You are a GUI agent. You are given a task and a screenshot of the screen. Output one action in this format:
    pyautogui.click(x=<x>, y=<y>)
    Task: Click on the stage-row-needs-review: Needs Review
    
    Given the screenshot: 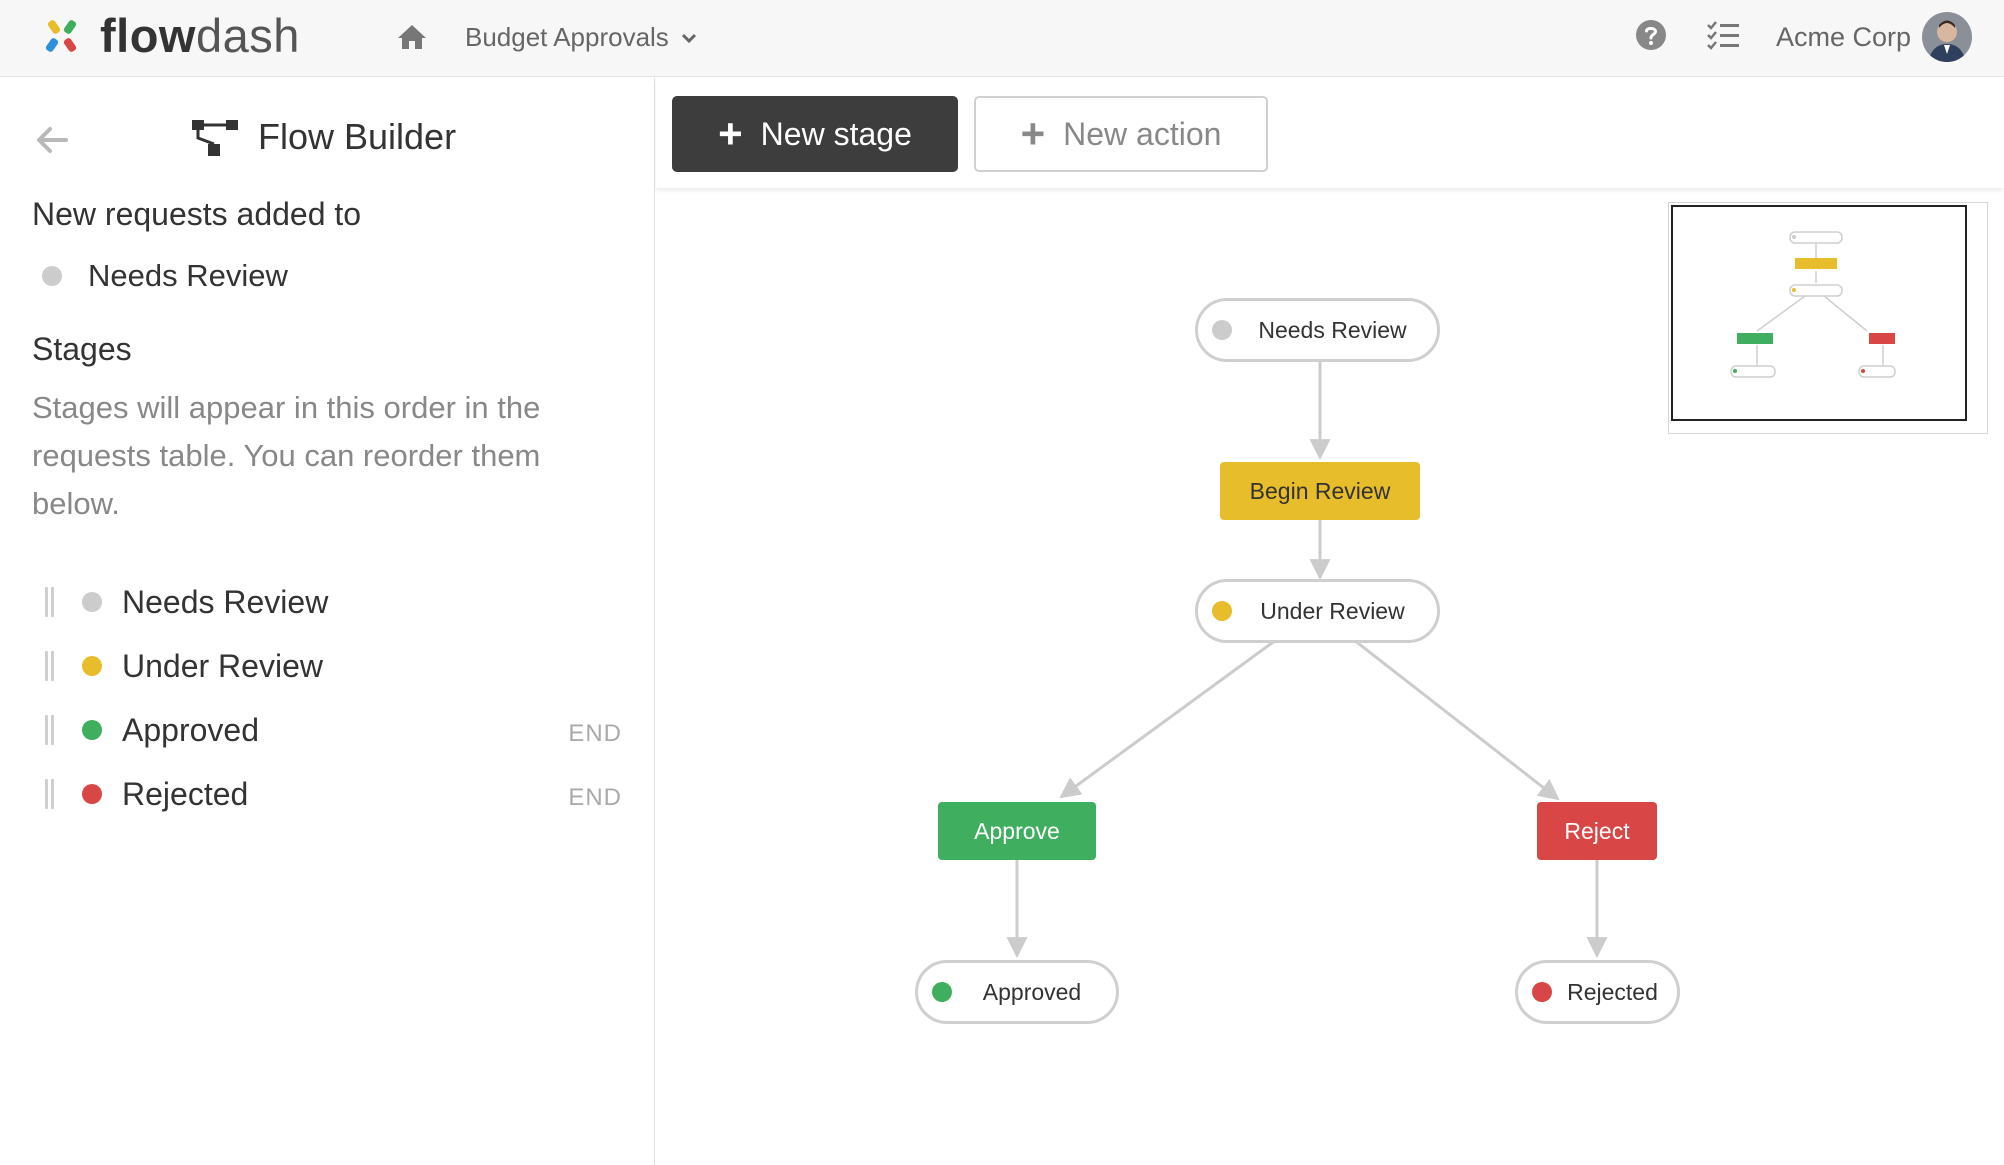 What is the action you would take?
    pyautogui.click(x=332, y=602)
    